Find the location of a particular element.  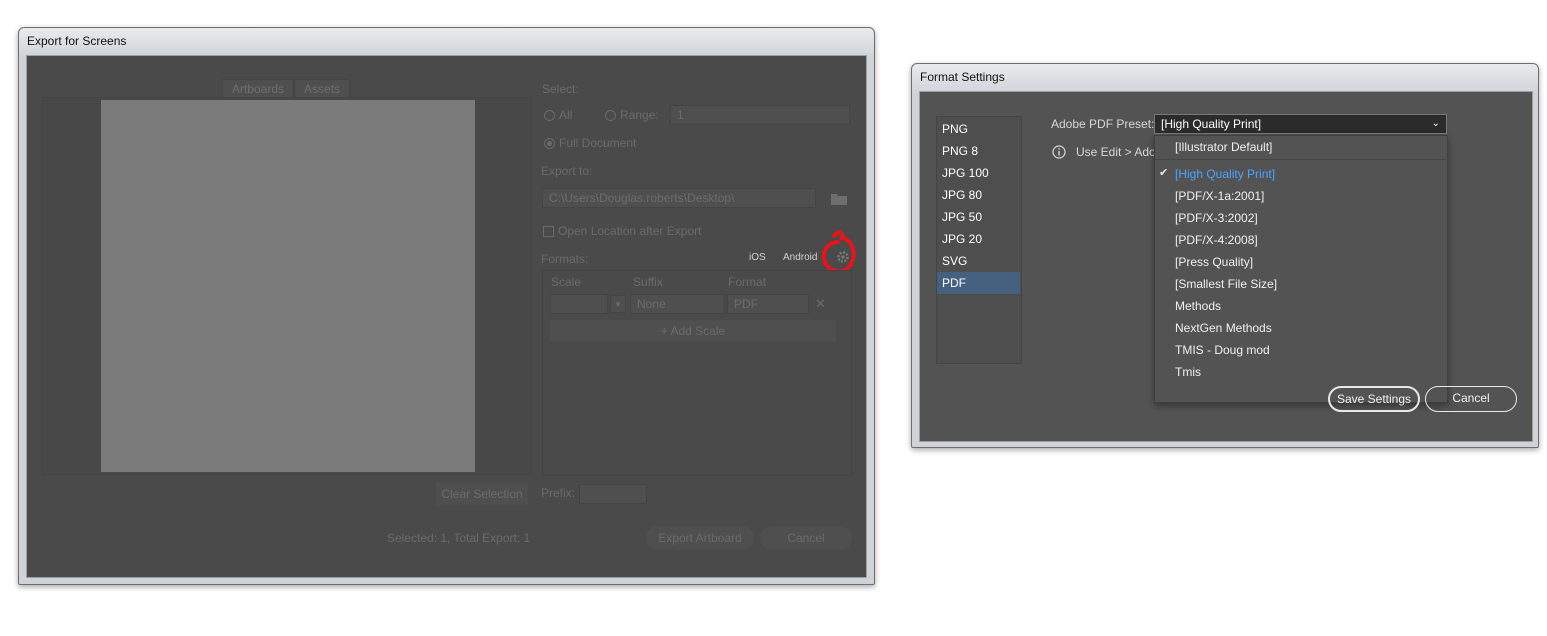

open-location-checkbox: Open Location after Export is located at coordinates (622, 231).